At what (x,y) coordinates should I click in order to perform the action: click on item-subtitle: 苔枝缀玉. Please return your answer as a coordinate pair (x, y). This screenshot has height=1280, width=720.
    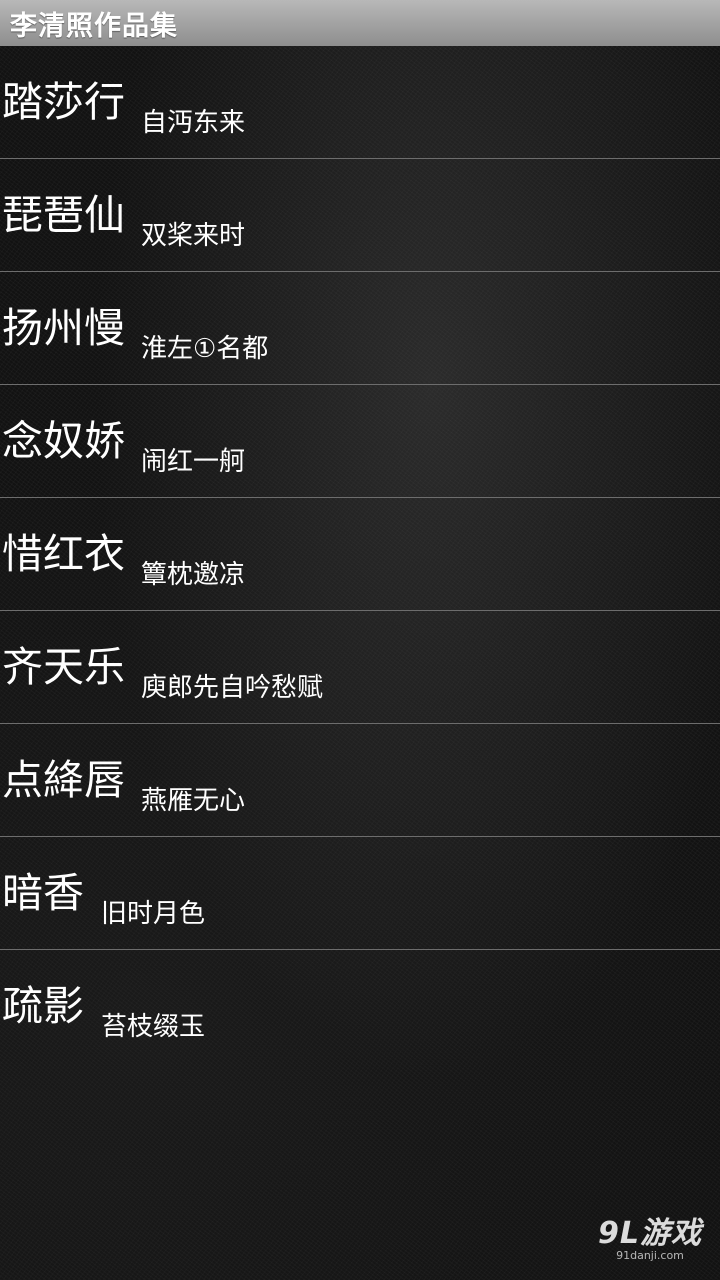
    Looking at the image, I should click on (153, 1027).